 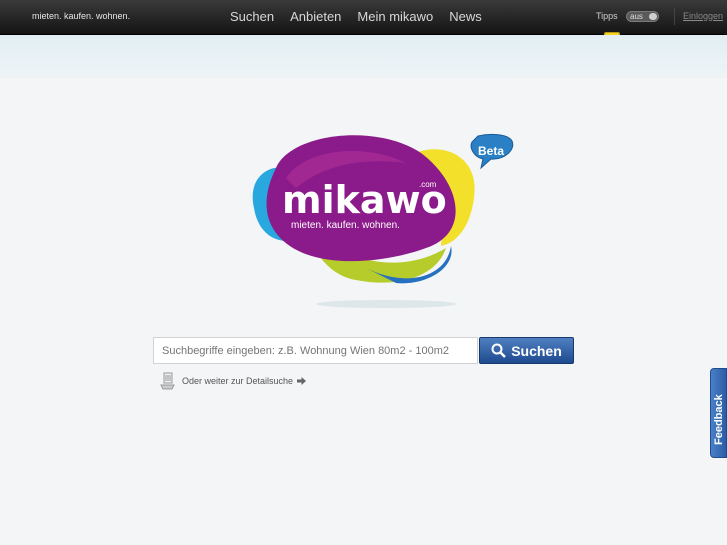 I want to click on tipps-toggle: aus, so click(x=642, y=16).